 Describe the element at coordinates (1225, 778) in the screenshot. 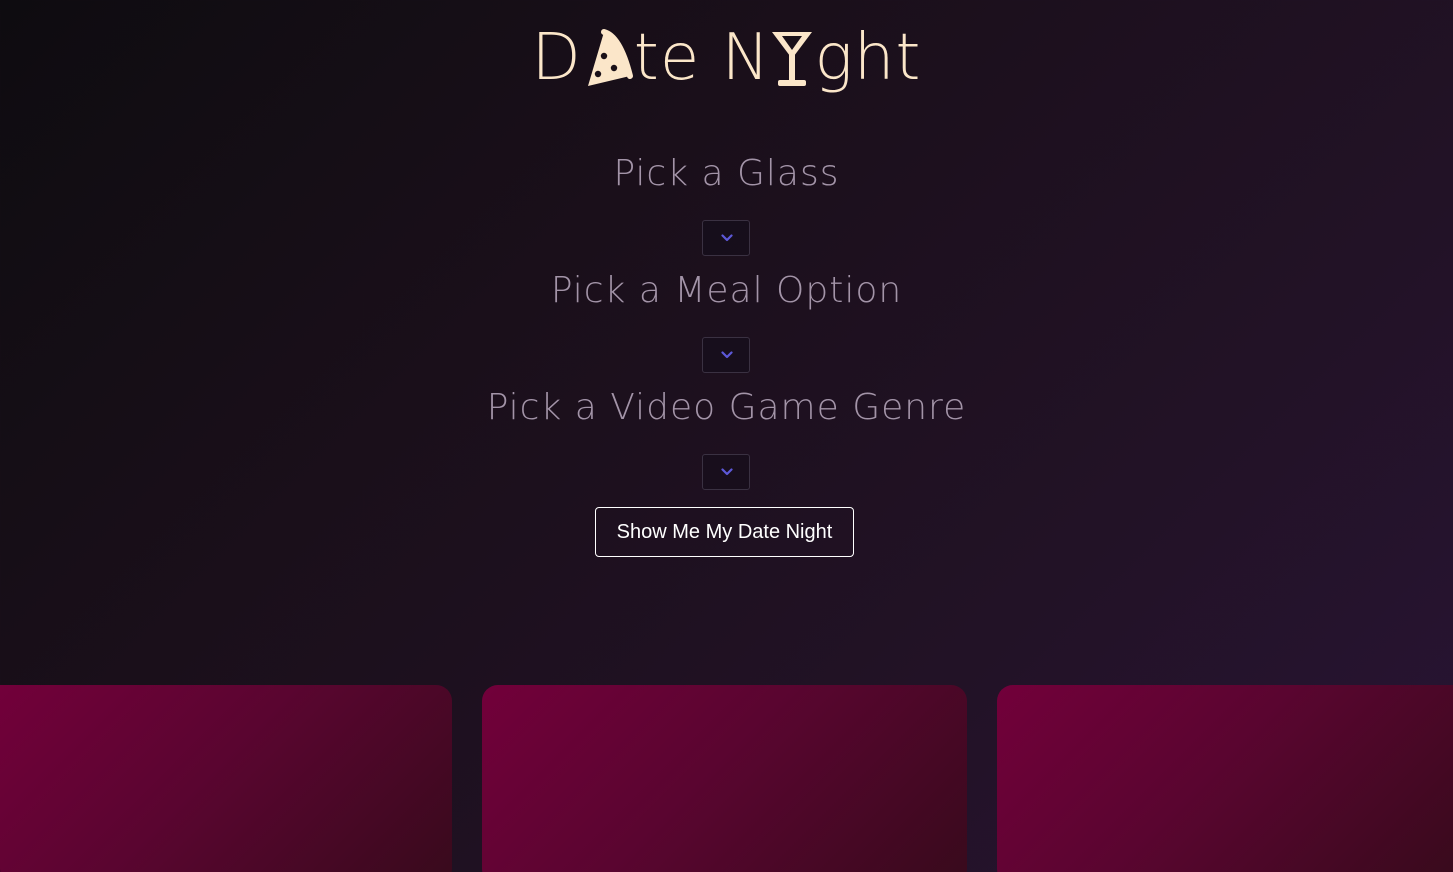

I see `result-card-game` at that location.